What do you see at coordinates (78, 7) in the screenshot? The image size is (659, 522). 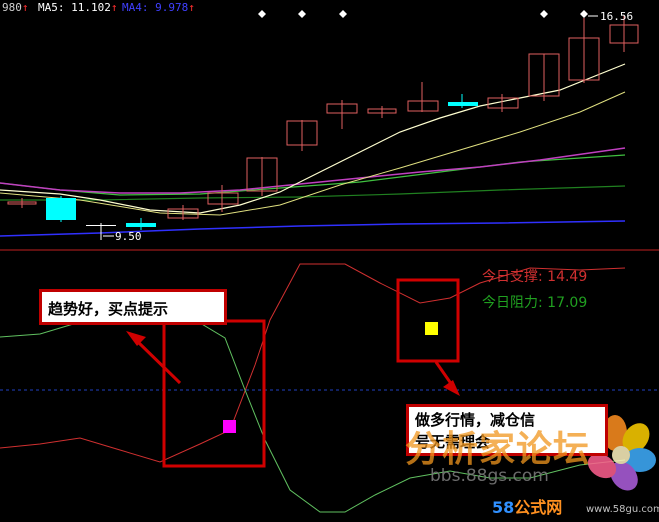 I see `ma5-value: MA5: 11.102↑` at bounding box center [78, 7].